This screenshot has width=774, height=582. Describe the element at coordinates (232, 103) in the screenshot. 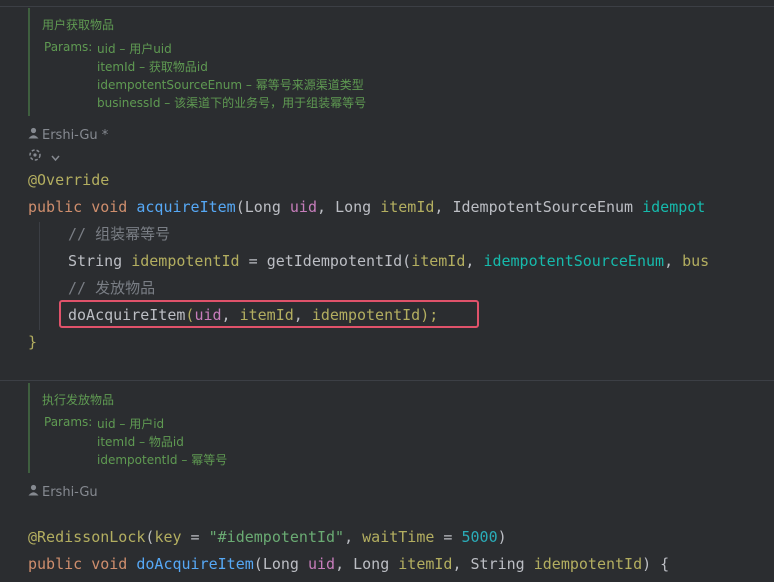

I see `javadoc-param: businessId – 该渠道下的业务号，用于组装幂等号` at that location.